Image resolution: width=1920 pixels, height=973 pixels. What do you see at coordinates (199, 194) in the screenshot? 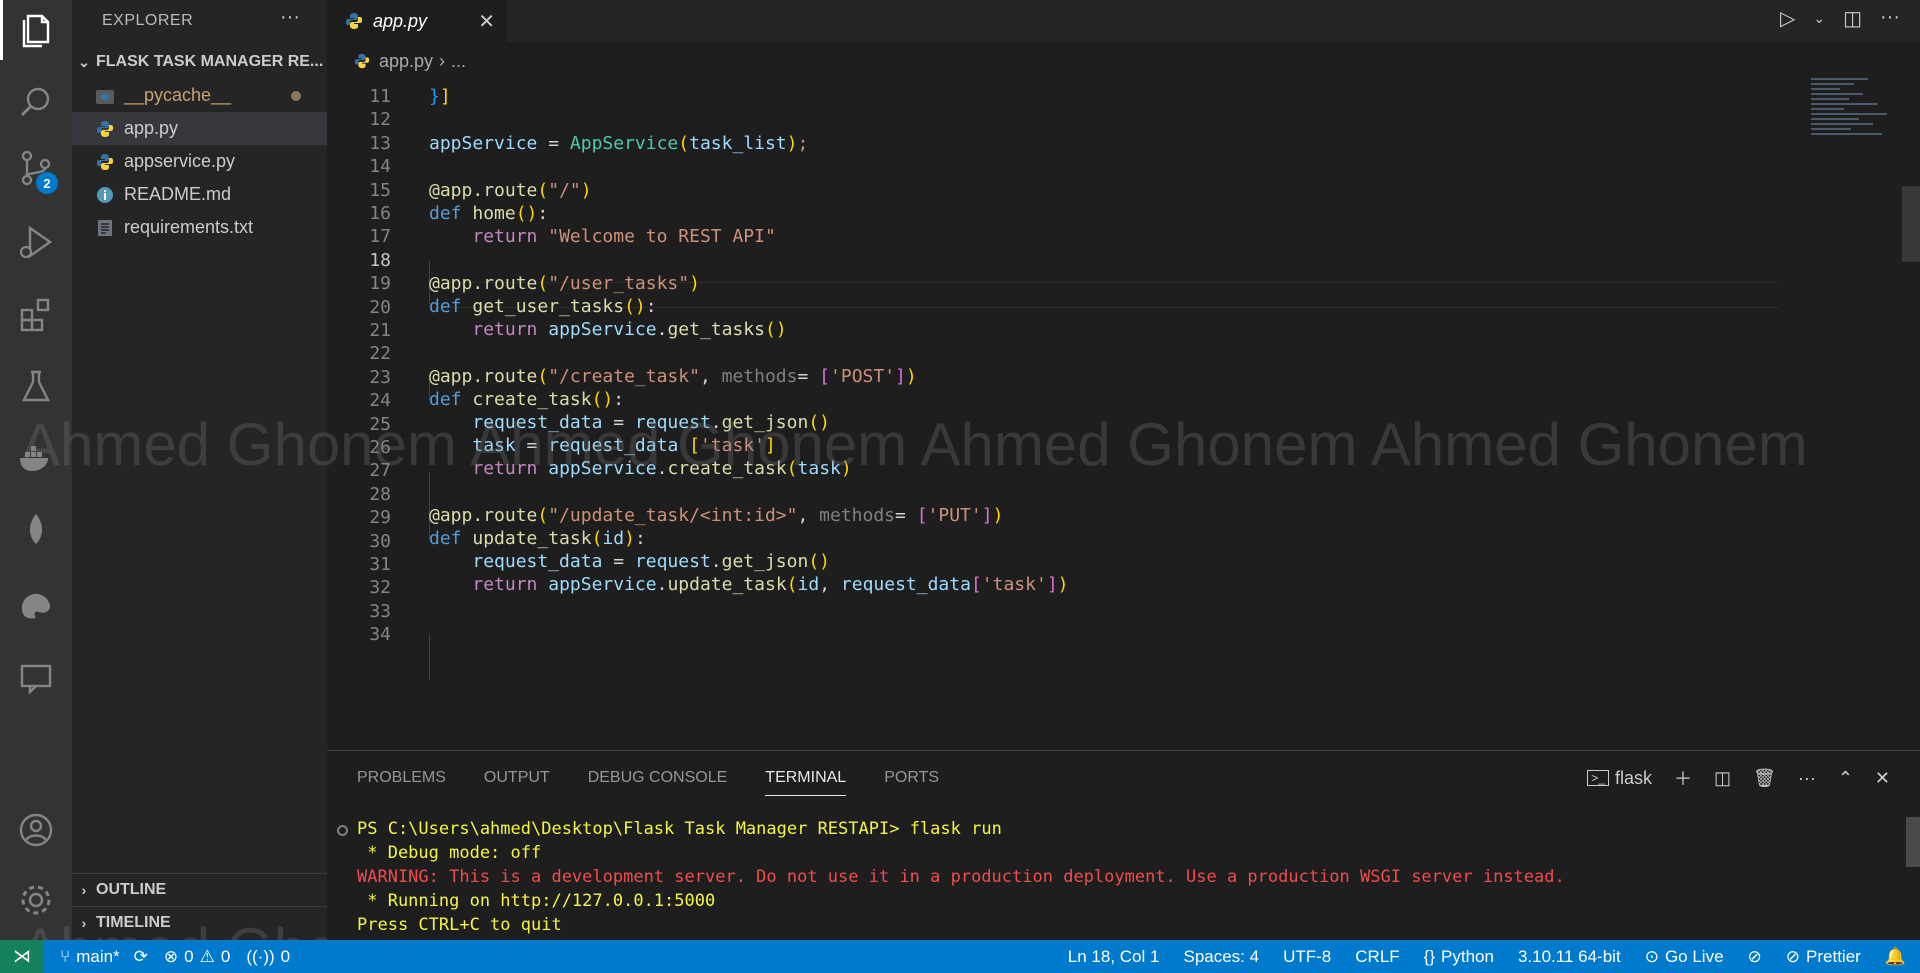
I see `file-item-readme: README.md` at bounding box center [199, 194].